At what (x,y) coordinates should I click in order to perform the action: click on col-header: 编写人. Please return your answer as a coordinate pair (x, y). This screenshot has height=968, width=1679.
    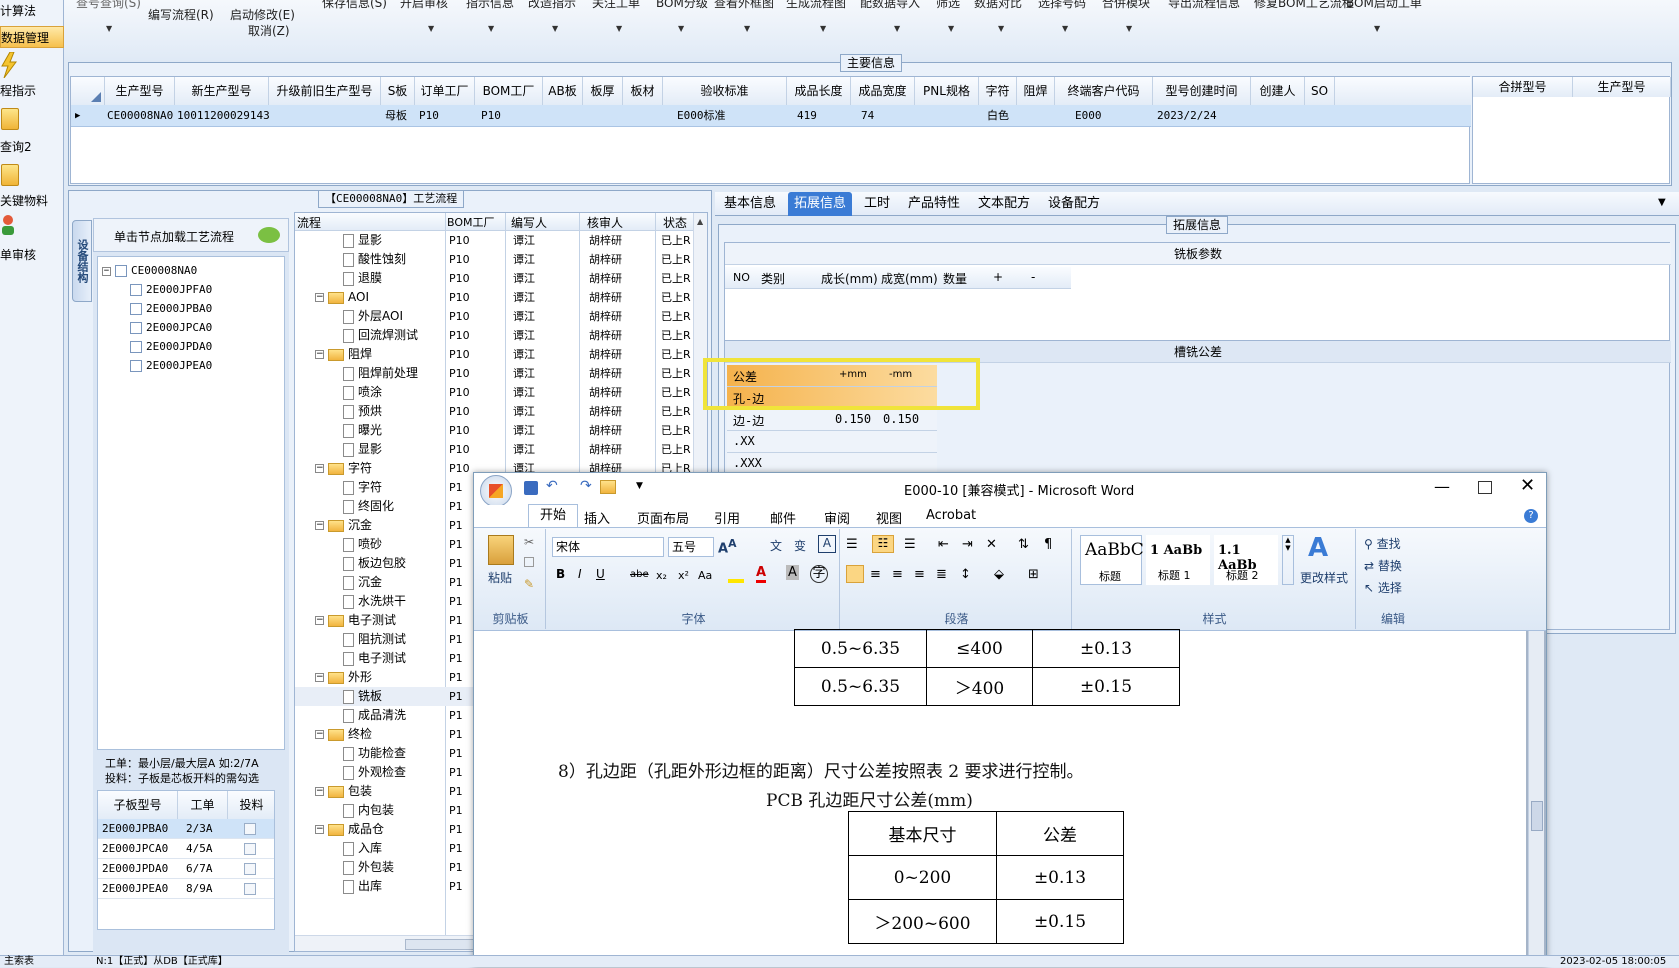
    Looking at the image, I should click on (529, 222).